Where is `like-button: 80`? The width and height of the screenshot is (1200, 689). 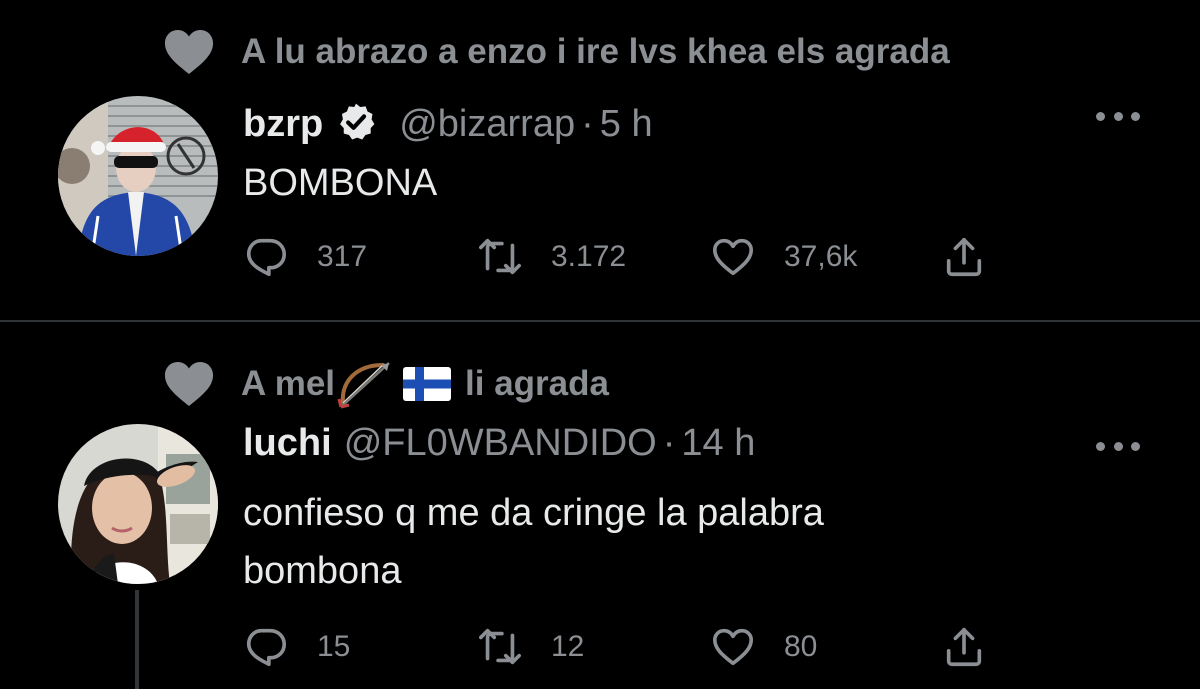 like-button: 80 is located at coordinates (763, 647).